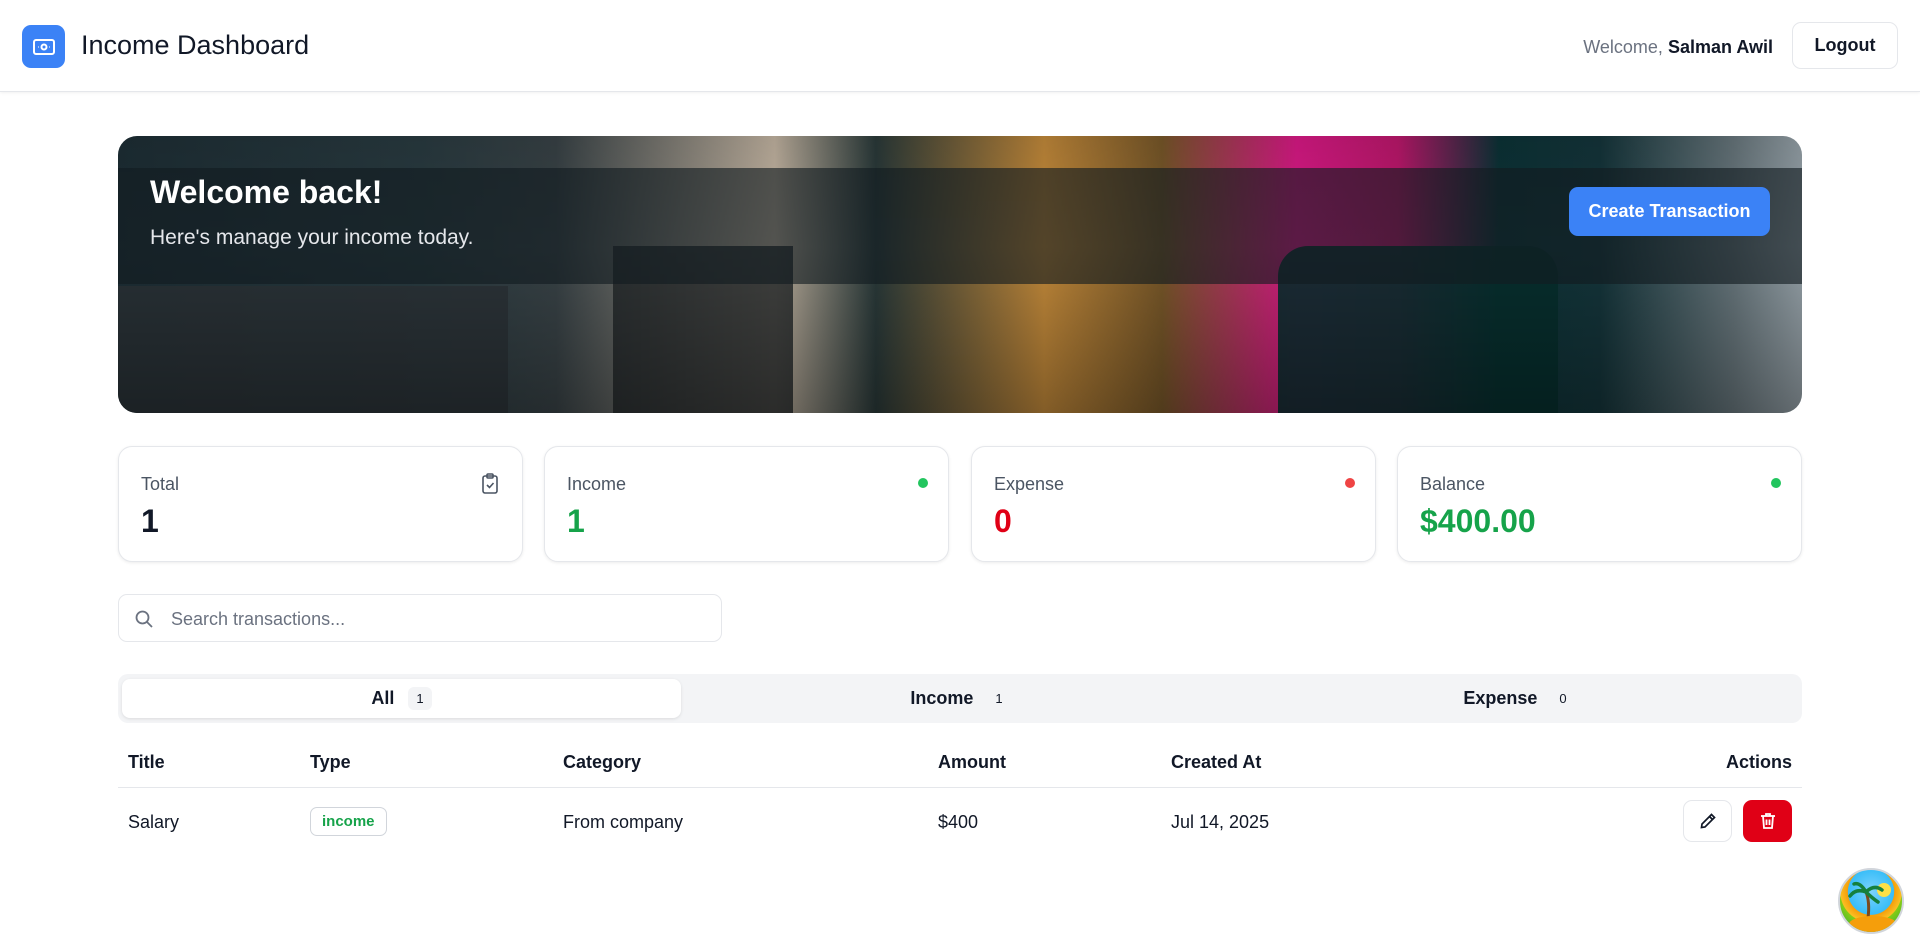  I want to click on user-name: Salman Awil, so click(1720, 47).